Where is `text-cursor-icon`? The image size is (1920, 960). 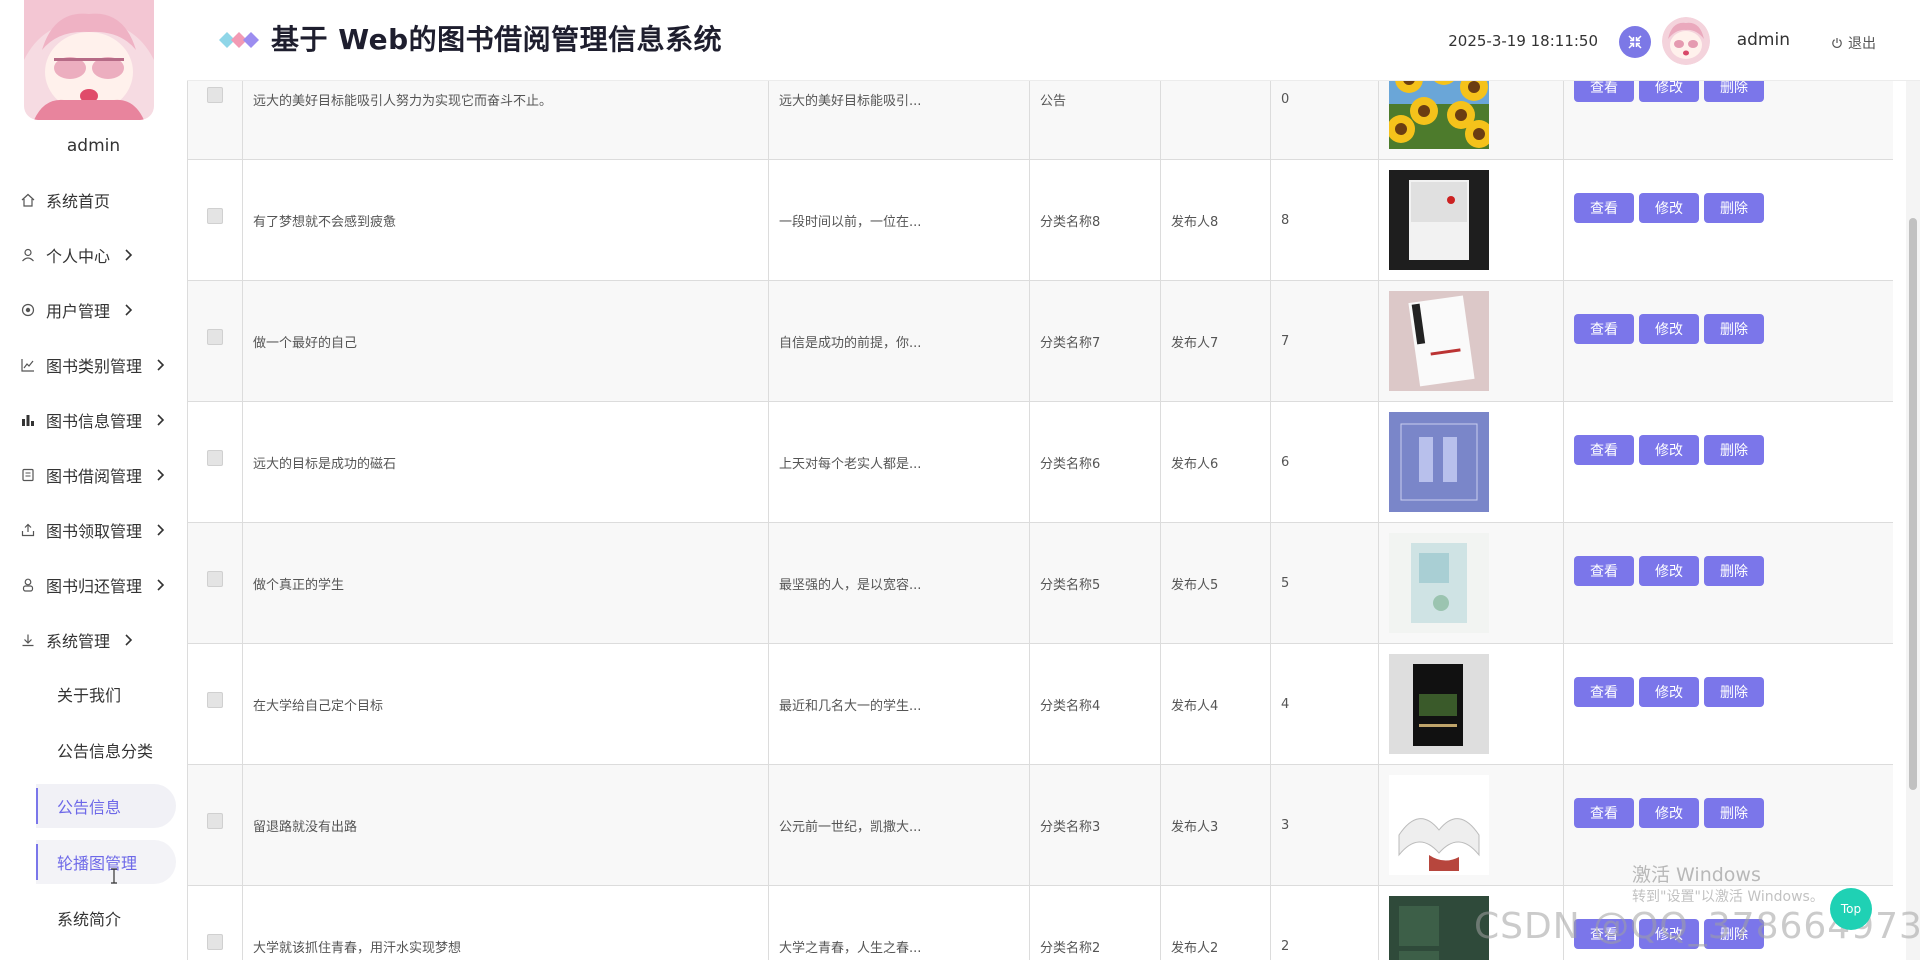 text-cursor-icon is located at coordinates (114, 876).